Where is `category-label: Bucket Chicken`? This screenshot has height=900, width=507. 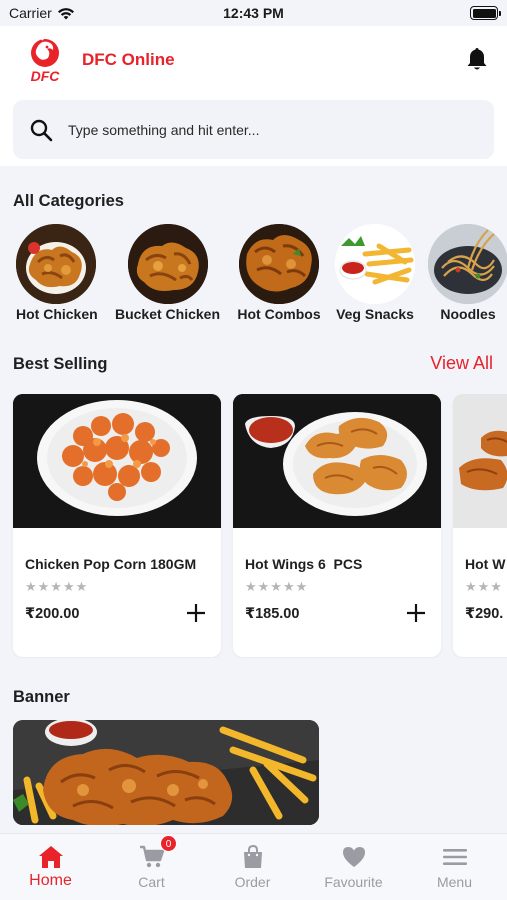 category-label: Bucket Chicken is located at coordinates (167, 314).